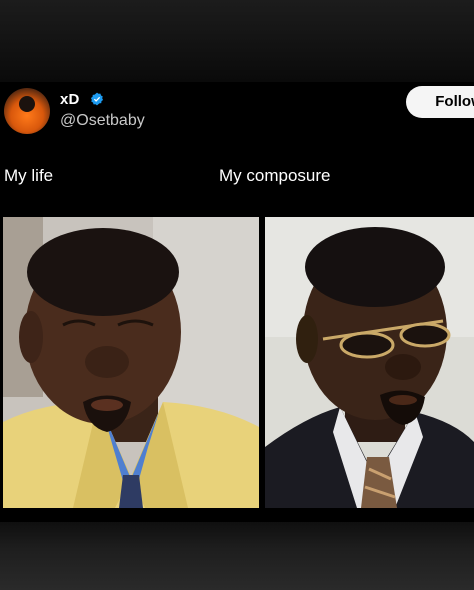 This screenshot has height=590, width=474. Describe the element at coordinates (97, 99) in the screenshot. I see `verified-badge-icon` at that location.